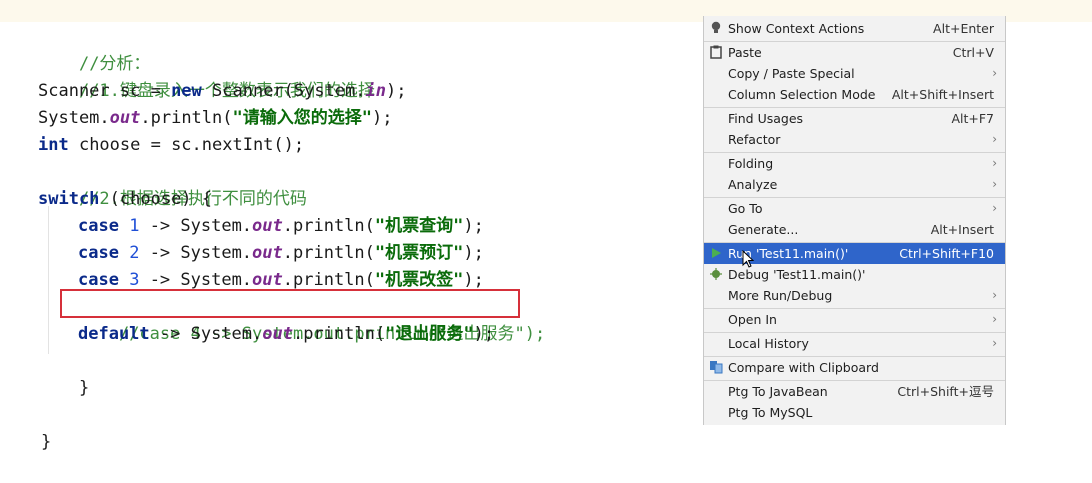  Describe the element at coordinates (854, 208) in the screenshot. I see `menu-item-go-to: Go To ›` at that location.